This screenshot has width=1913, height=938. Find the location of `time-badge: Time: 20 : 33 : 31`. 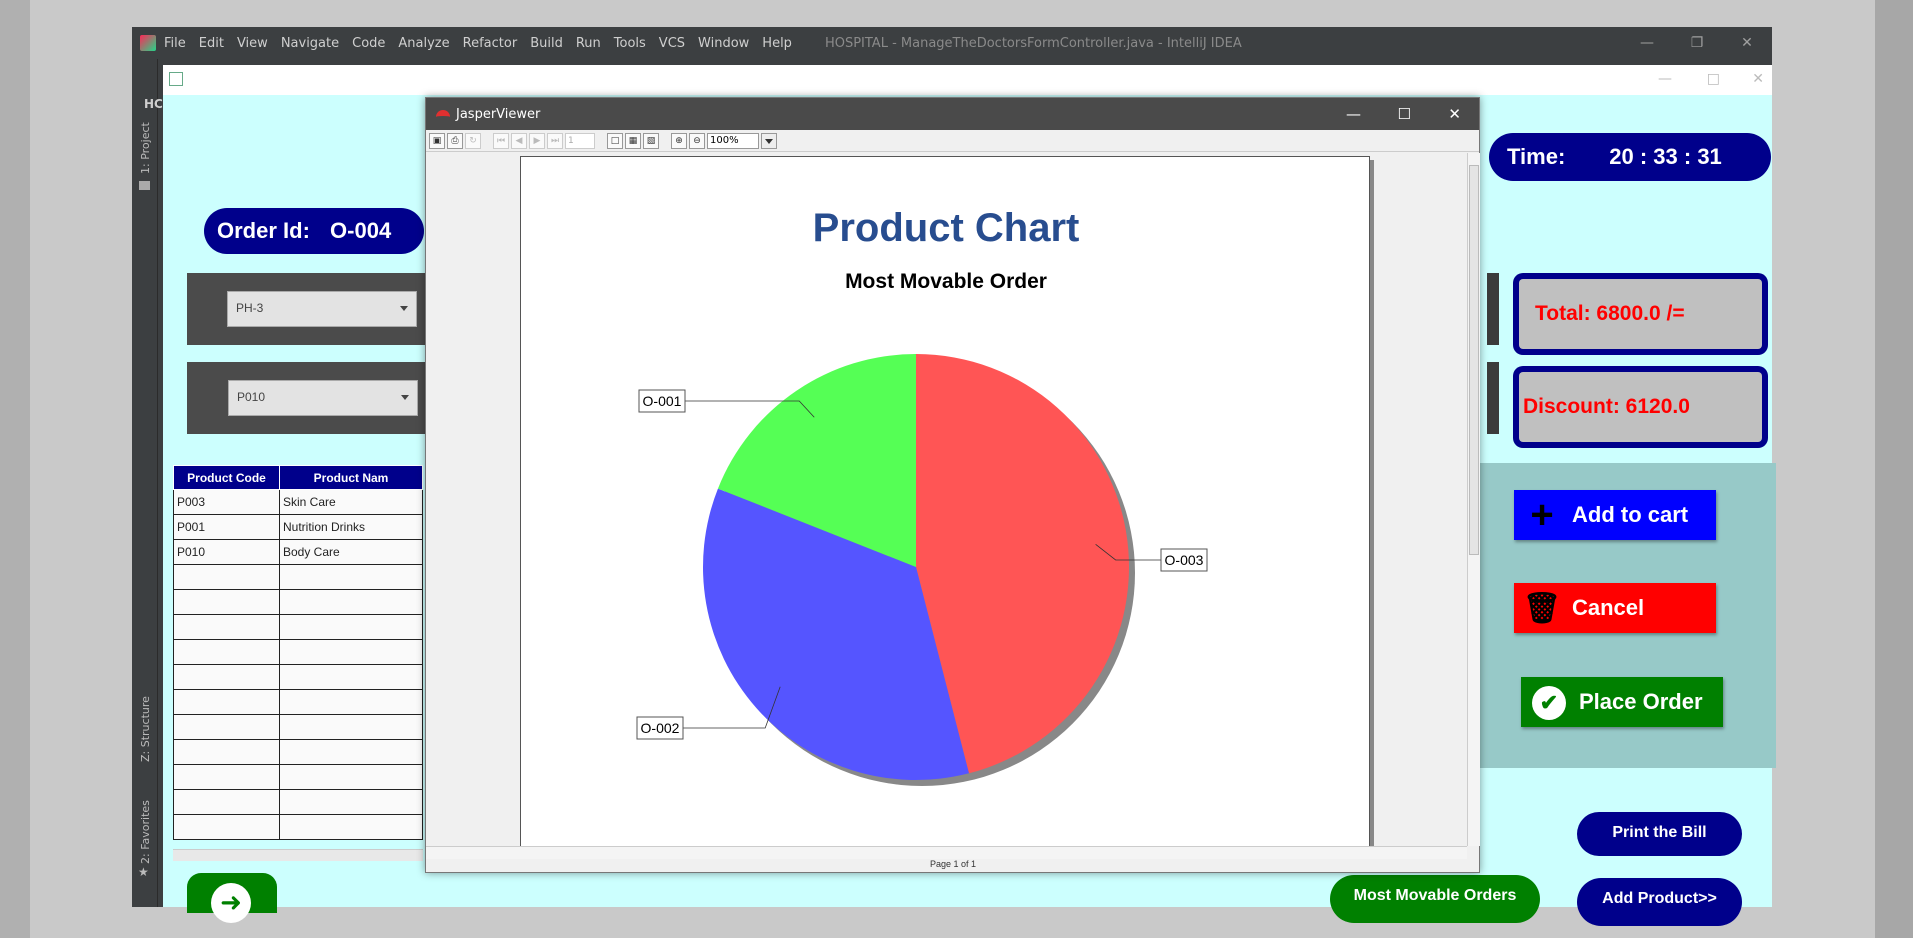

time-badge: Time: 20 : 33 : 31 is located at coordinates (1630, 157).